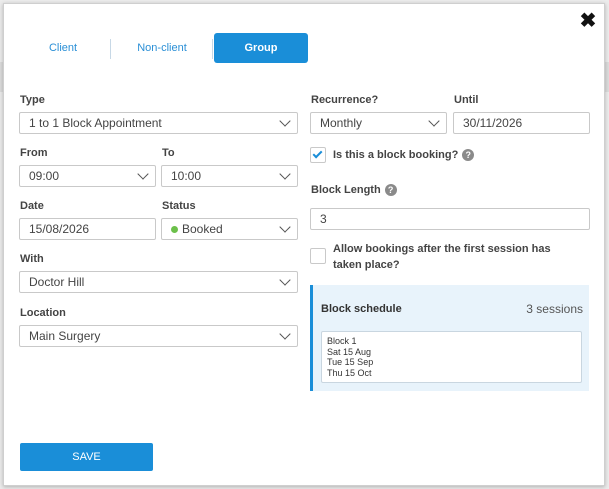 The height and width of the screenshot is (489, 609). Describe the element at coordinates (186, 176) in the screenshot. I see `to-value: 10:00` at that location.